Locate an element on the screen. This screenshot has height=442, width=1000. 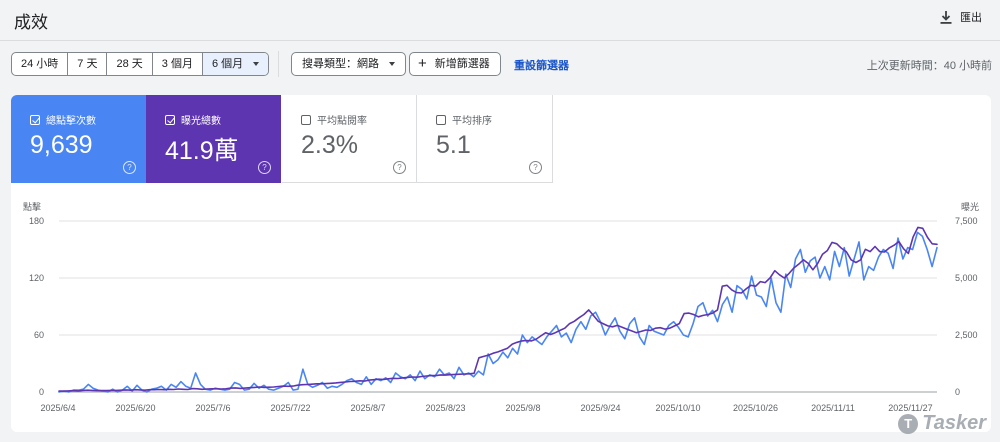
x-tick-label: 2025/6/4 is located at coordinates (57, 408).